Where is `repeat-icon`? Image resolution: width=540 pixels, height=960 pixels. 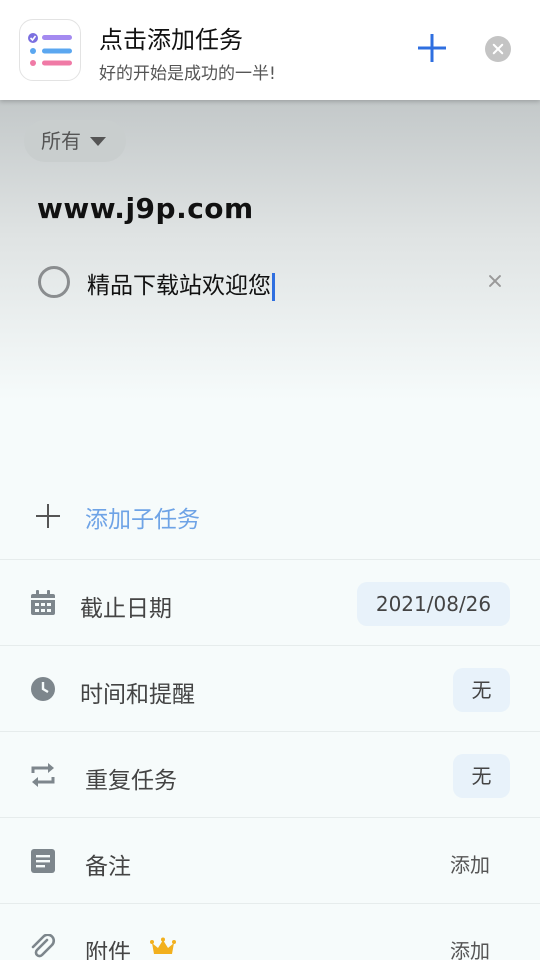 repeat-icon is located at coordinates (43, 775).